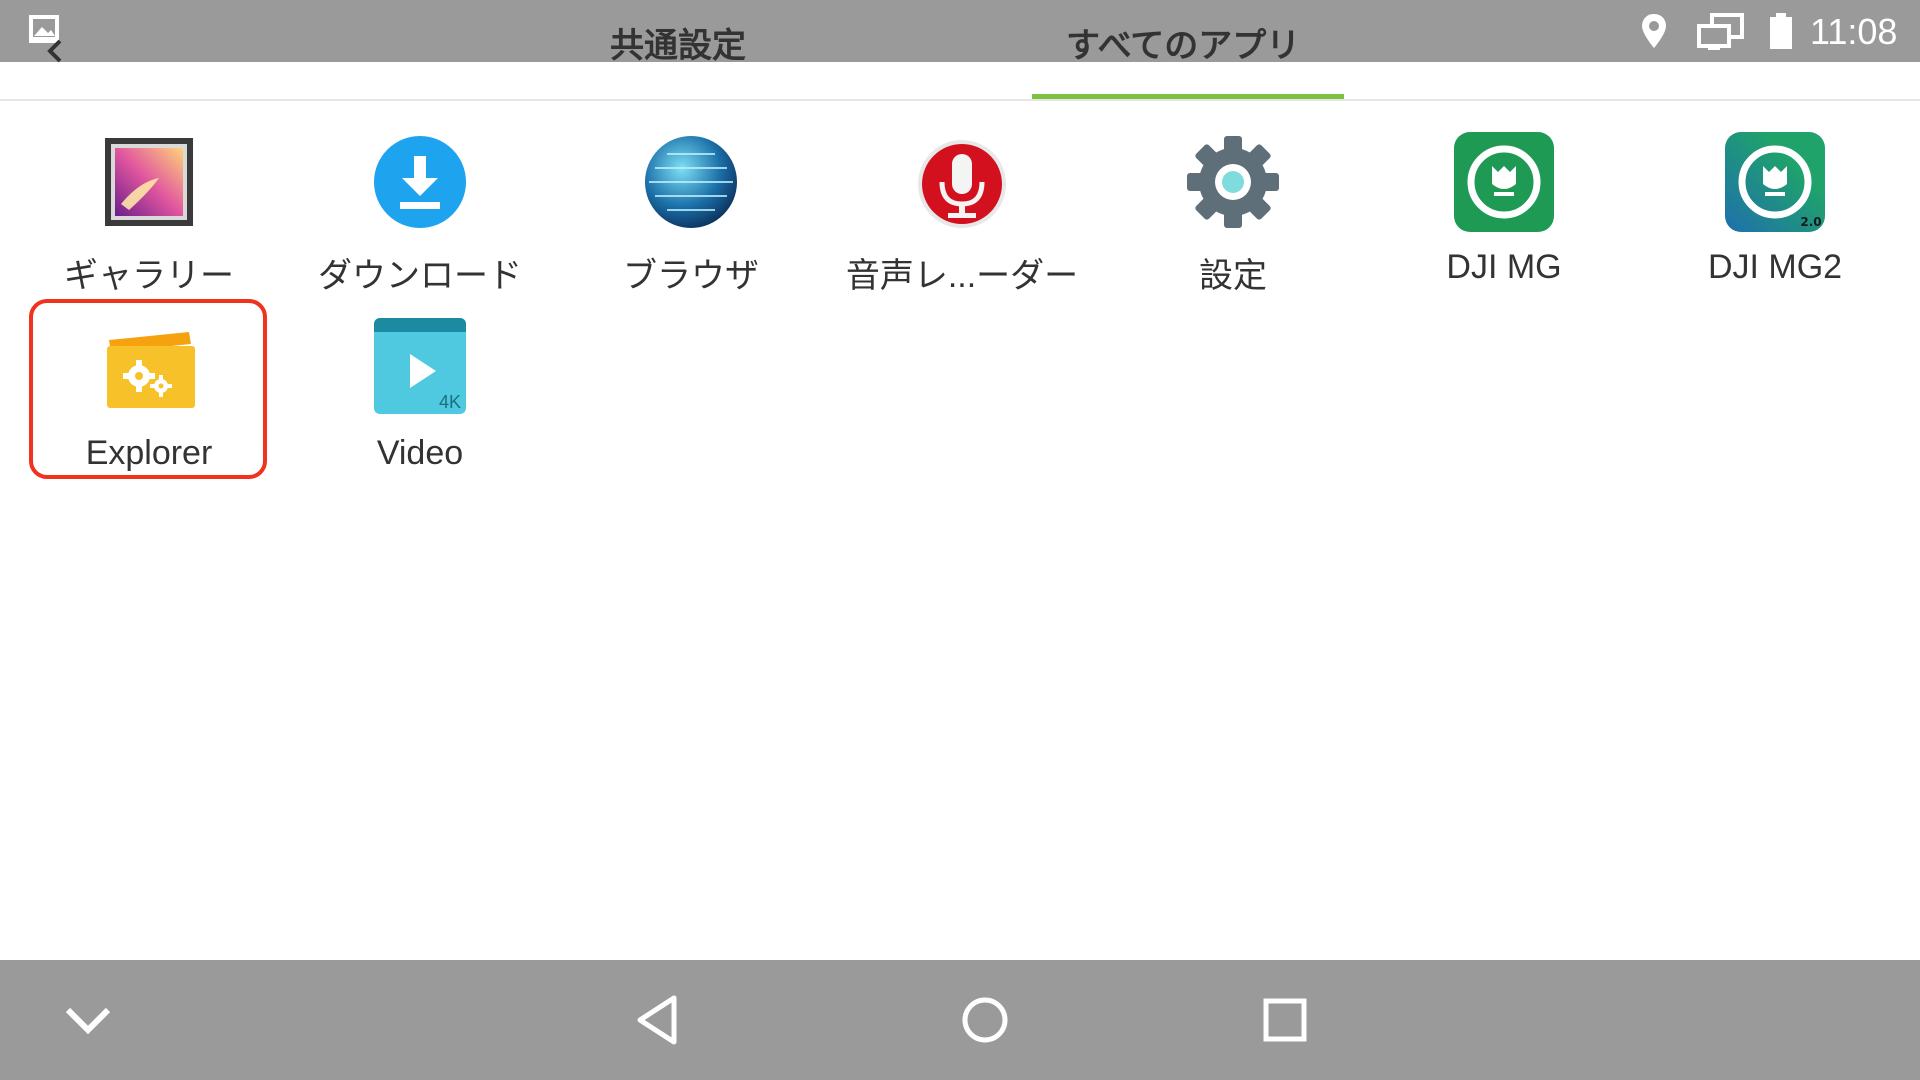 The width and height of the screenshot is (1920, 1080). Describe the element at coordinates (149, 182) in the screenshot. I see `gallery-icon` at that location.